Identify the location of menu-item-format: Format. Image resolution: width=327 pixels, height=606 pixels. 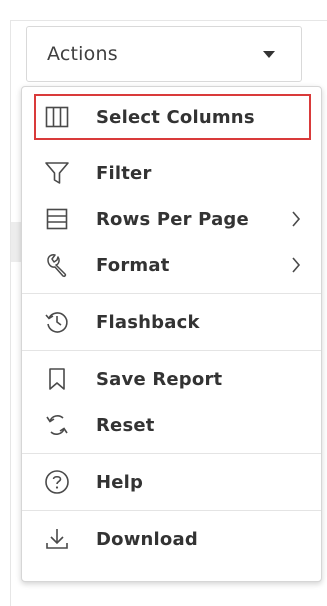
(171, 265).